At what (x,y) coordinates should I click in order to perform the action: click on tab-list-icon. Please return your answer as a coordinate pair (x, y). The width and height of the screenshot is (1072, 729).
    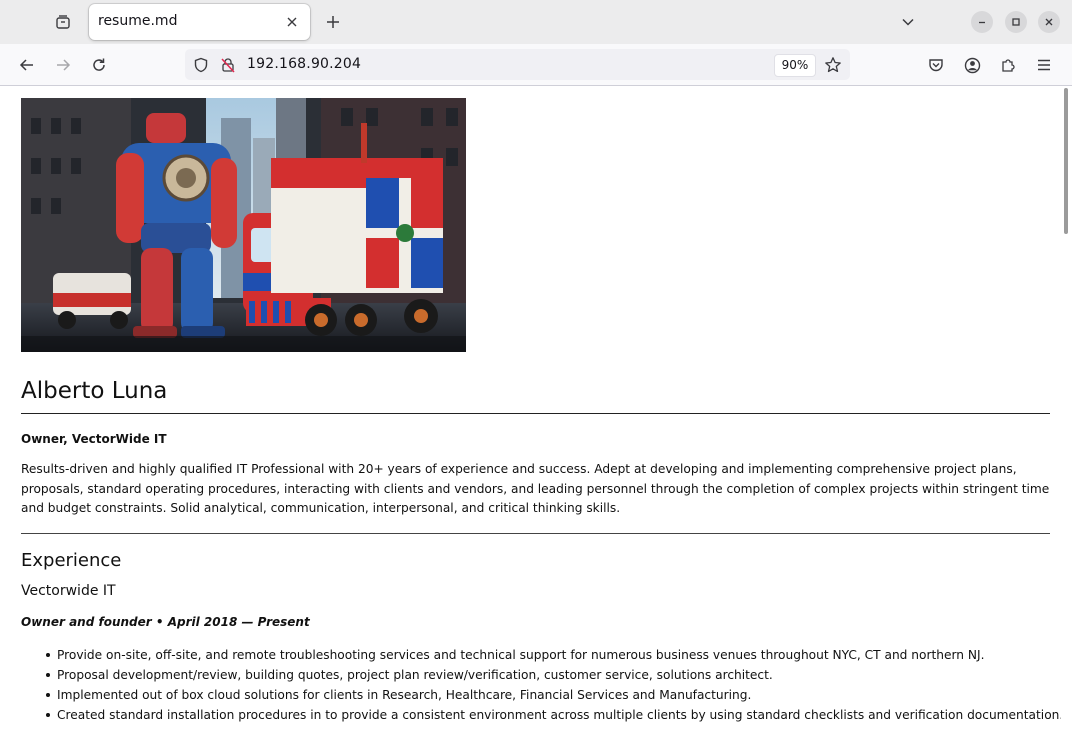
    Looking at the image, I should click on (63, 22).